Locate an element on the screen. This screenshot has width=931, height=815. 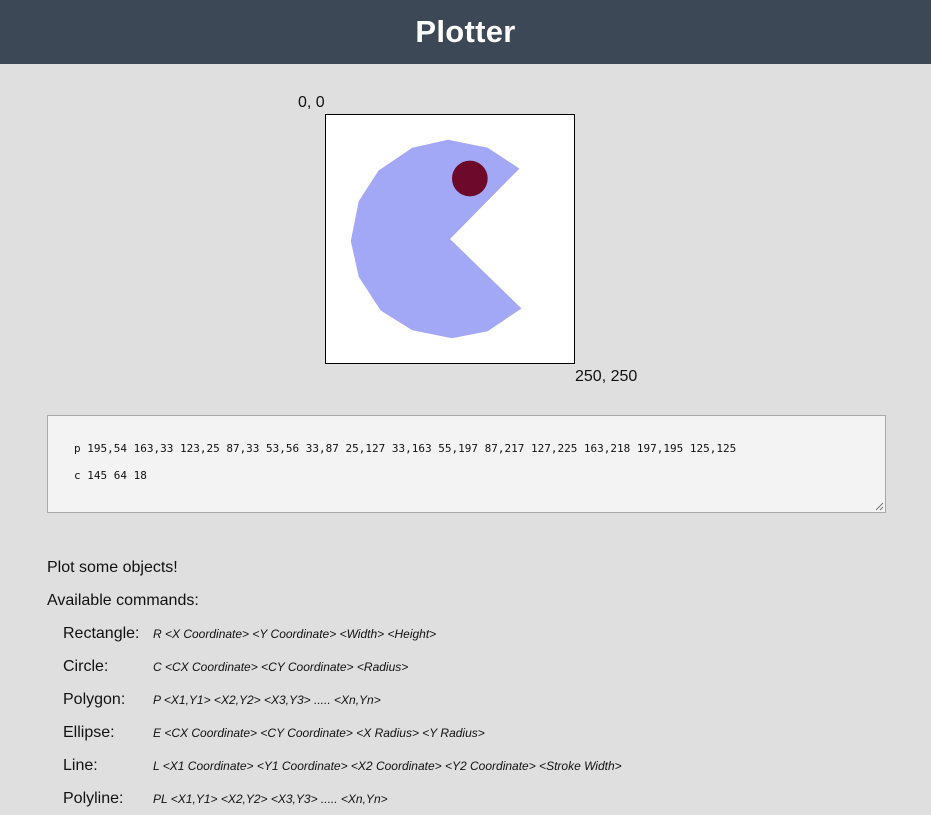
help-command-syntax: PL <X1,Y1> <X2,Y2> <X3,Y3> ..... <Xn,Yn> is located at coordinates (270, 798).